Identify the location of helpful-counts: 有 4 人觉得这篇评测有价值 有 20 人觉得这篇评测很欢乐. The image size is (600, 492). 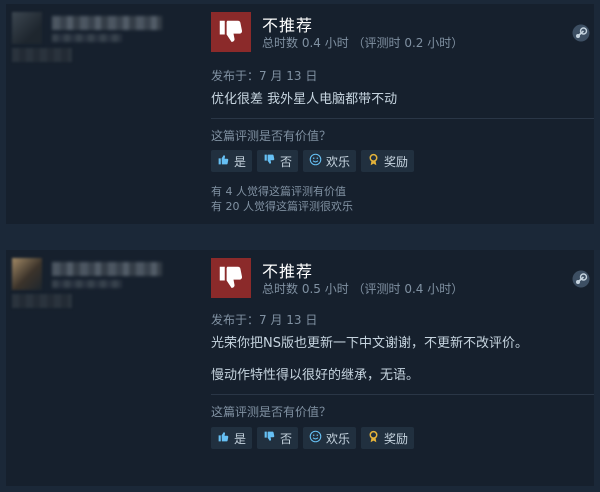
(282, 199).